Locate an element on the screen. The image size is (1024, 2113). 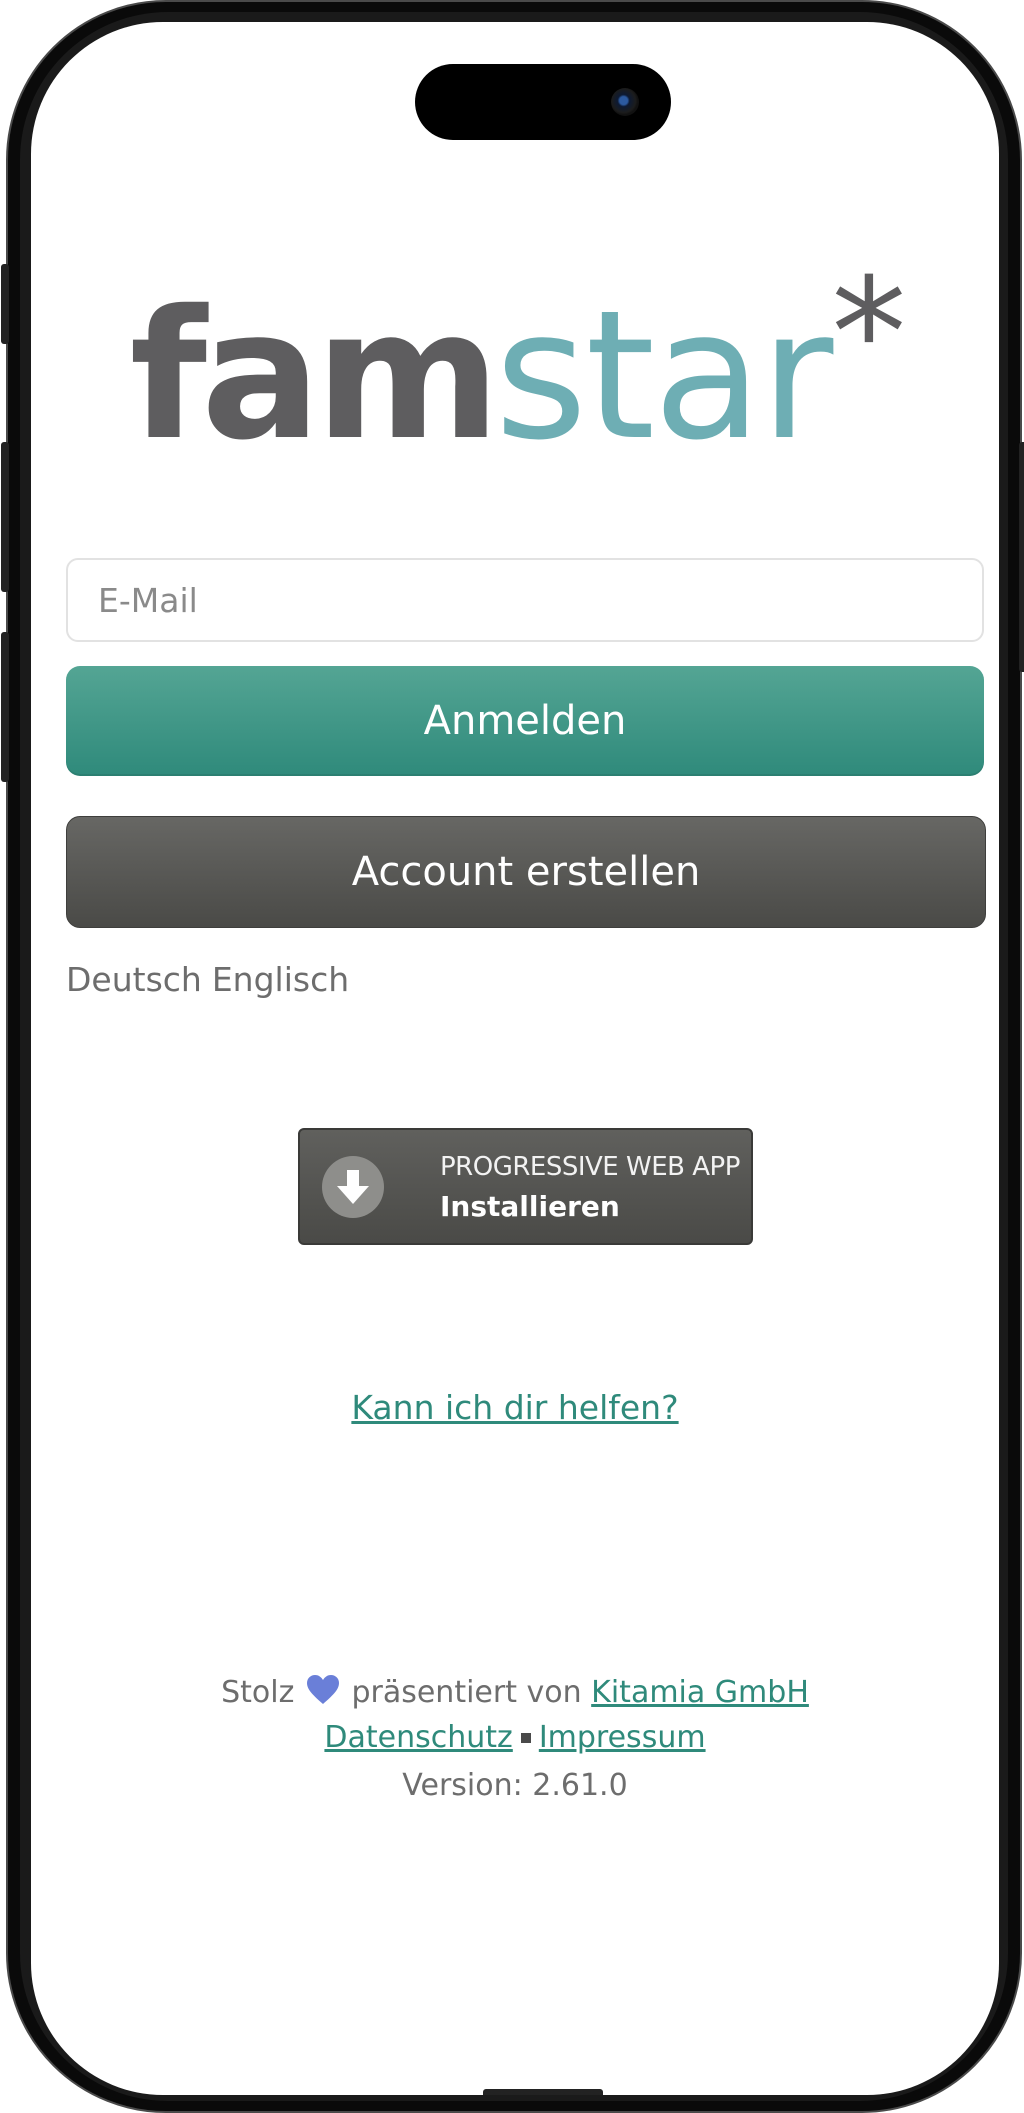
heart-icon is located at coordinates (322, 1689).